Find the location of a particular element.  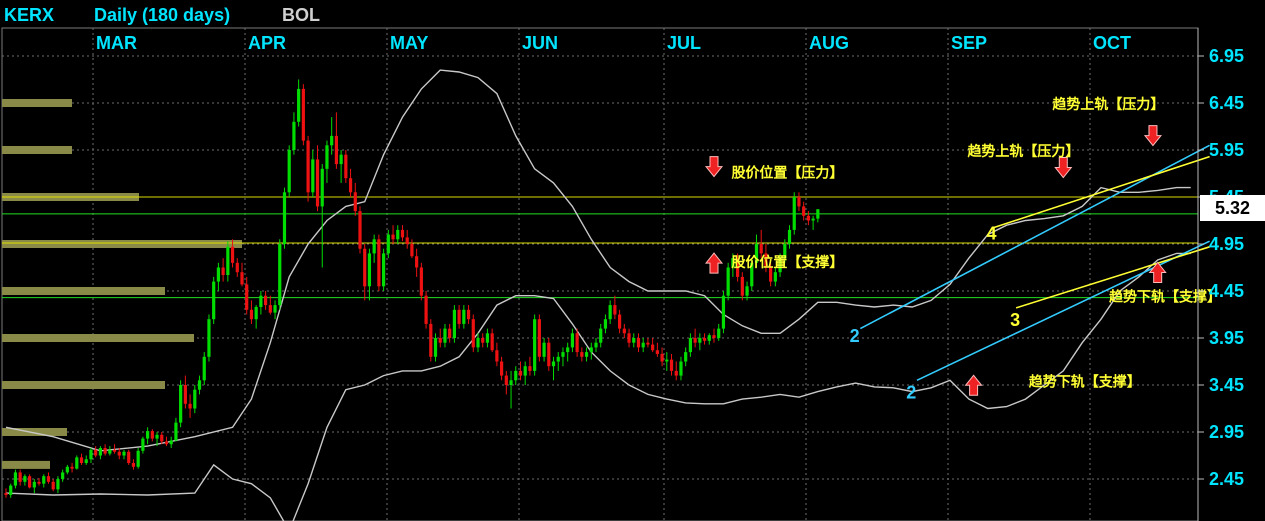

volume-at-price-bar is located at coordinates (83, 385).